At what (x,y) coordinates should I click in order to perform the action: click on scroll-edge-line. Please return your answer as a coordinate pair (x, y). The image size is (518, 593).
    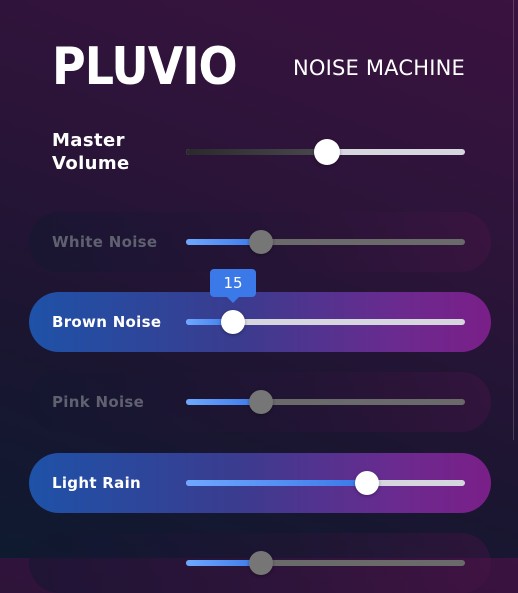
    Looking at the image, I should click on (513, 220).